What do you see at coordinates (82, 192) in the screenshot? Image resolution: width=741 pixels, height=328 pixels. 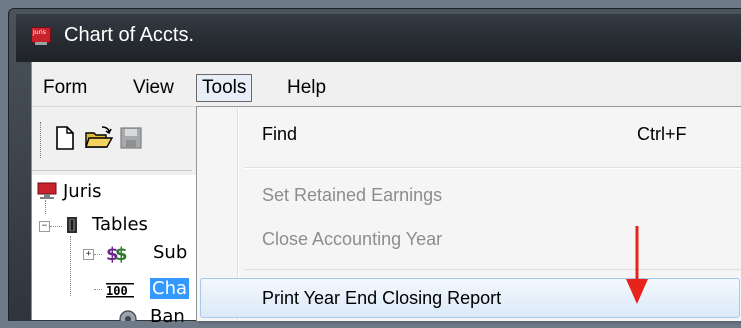 I see `tree-item-juris: Juris` at bounding box center [82, 192].